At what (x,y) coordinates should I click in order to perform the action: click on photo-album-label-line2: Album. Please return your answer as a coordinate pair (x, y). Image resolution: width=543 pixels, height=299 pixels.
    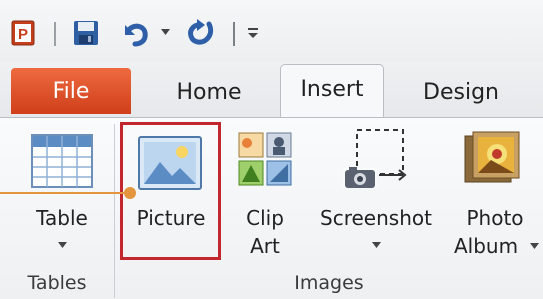
    Looking at the image, I should click on (486, 246).